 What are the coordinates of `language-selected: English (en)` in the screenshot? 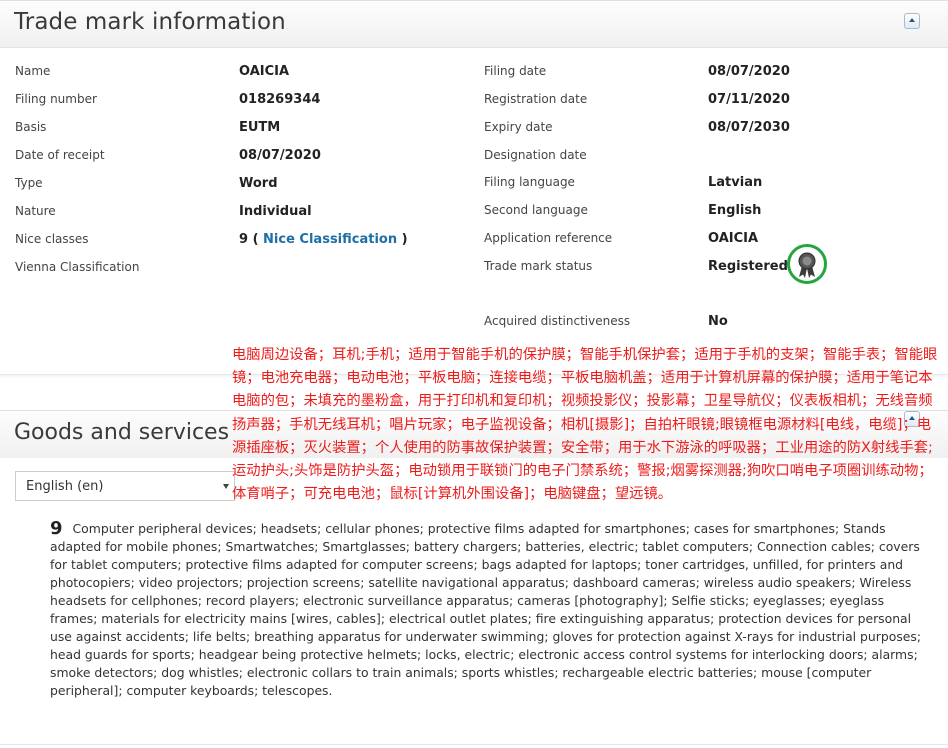 It's located at (65, 486).